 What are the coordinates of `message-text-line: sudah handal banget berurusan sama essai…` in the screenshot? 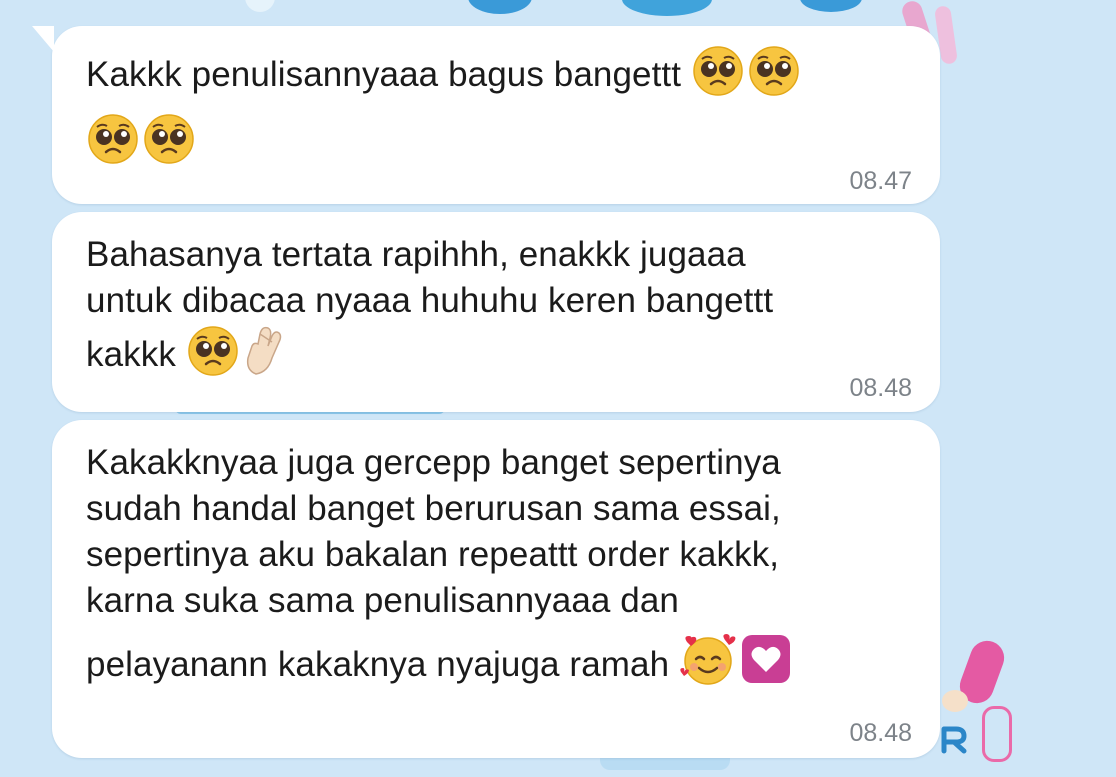 It's located at (433, 508).